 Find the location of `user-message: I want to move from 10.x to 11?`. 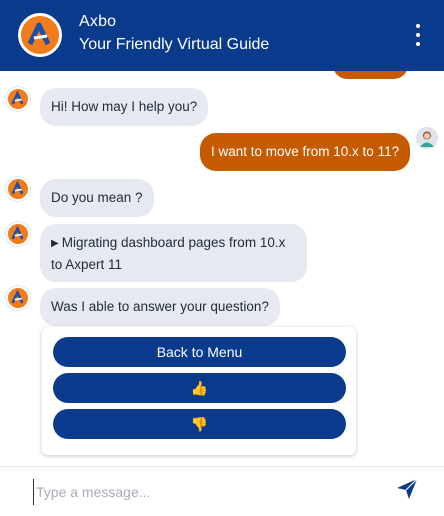

user-message: I want to move from 10.x to 11? is located at coordinates (305, 152).